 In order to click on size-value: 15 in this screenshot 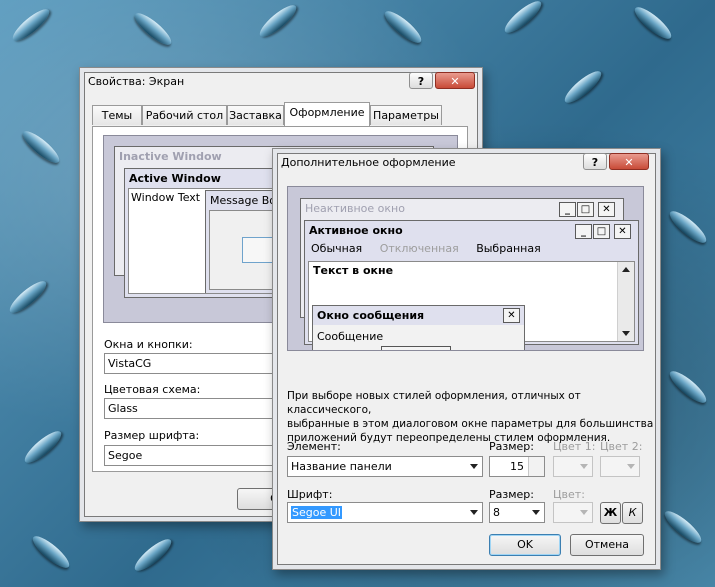, I will do `click(517, 466)`.